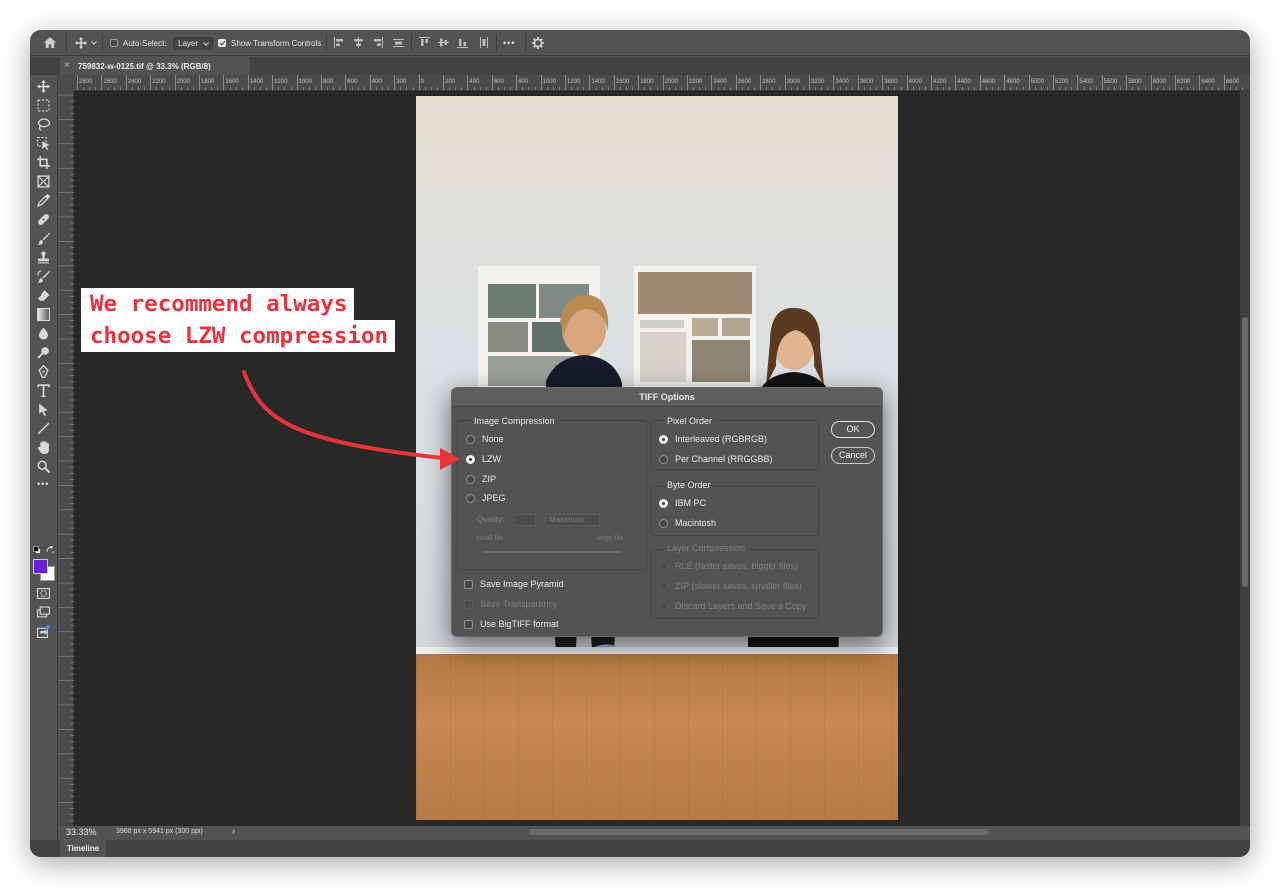 This screenshot has height=887, width=1280. I want to click on photo-floor, so click(657, 737).